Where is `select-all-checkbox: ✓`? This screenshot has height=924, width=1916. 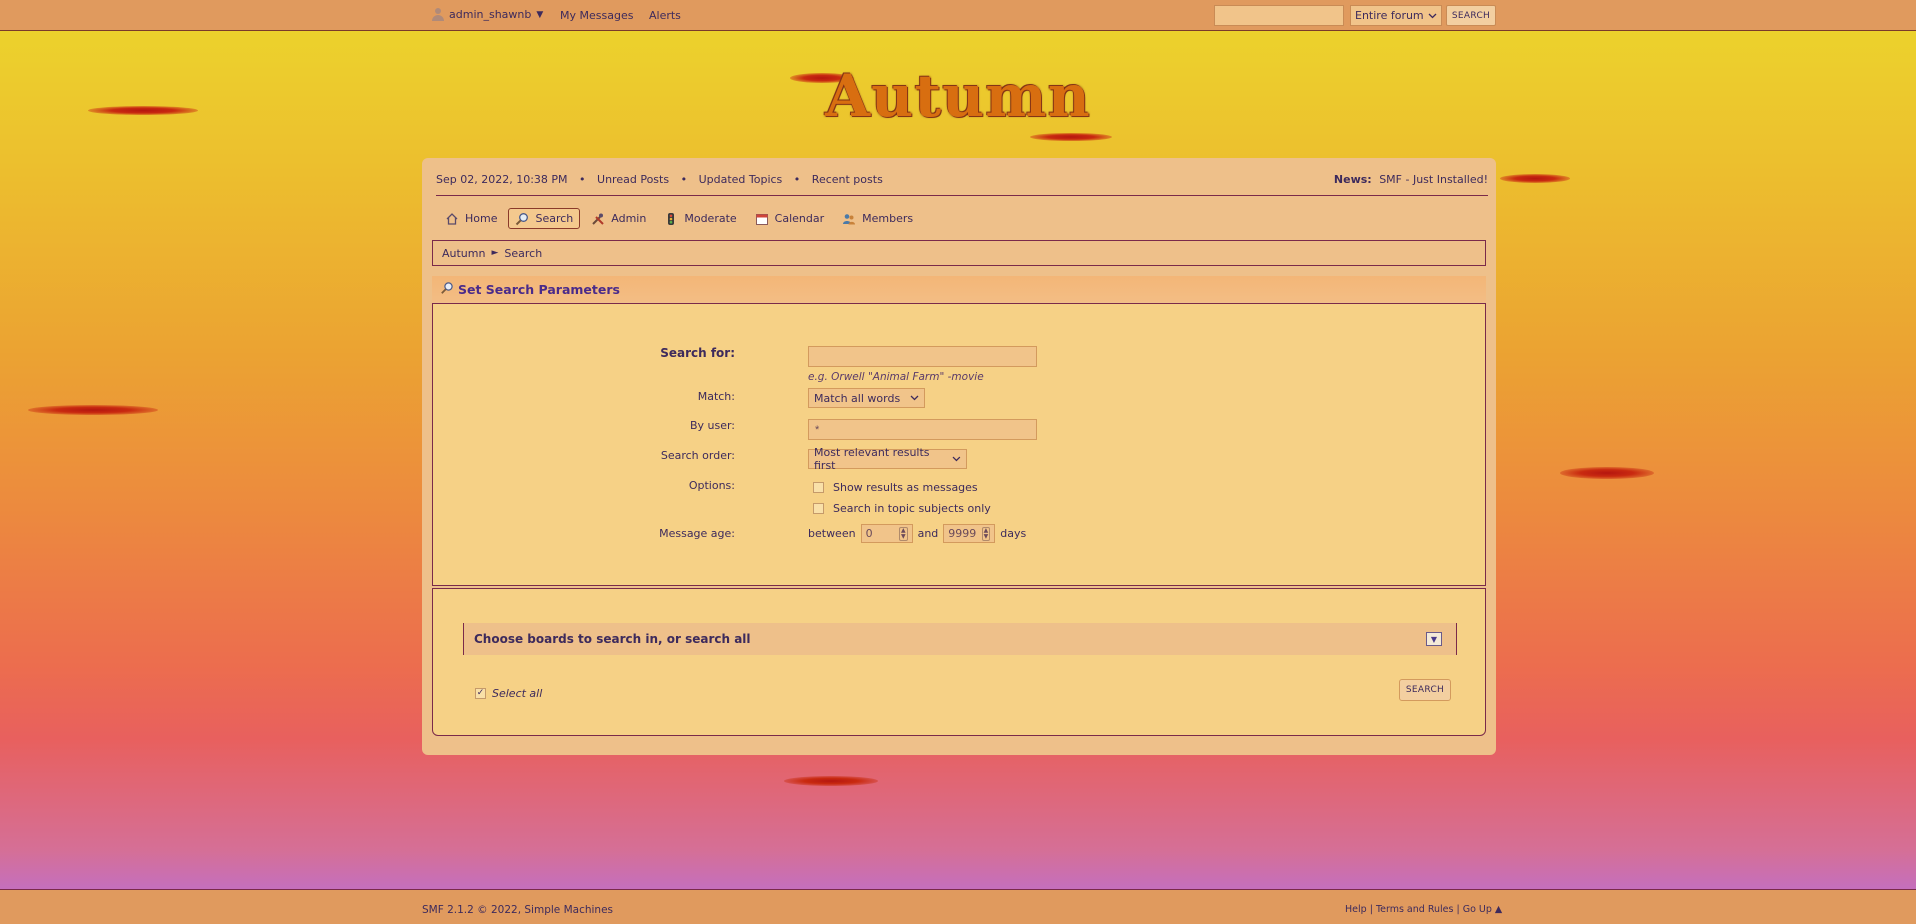 select-all-checkbox: ✓ is located at coordinates (480, 693).